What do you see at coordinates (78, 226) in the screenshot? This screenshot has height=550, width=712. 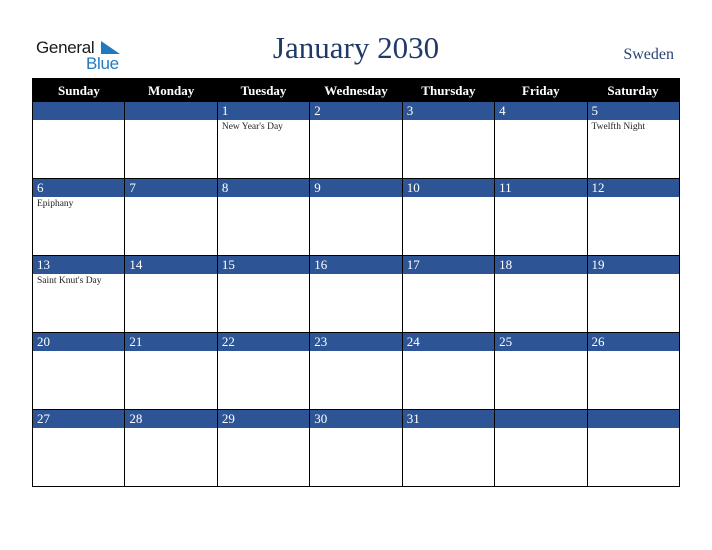 I see `day-cell: Epiphany` at bounding box center [78, 226].